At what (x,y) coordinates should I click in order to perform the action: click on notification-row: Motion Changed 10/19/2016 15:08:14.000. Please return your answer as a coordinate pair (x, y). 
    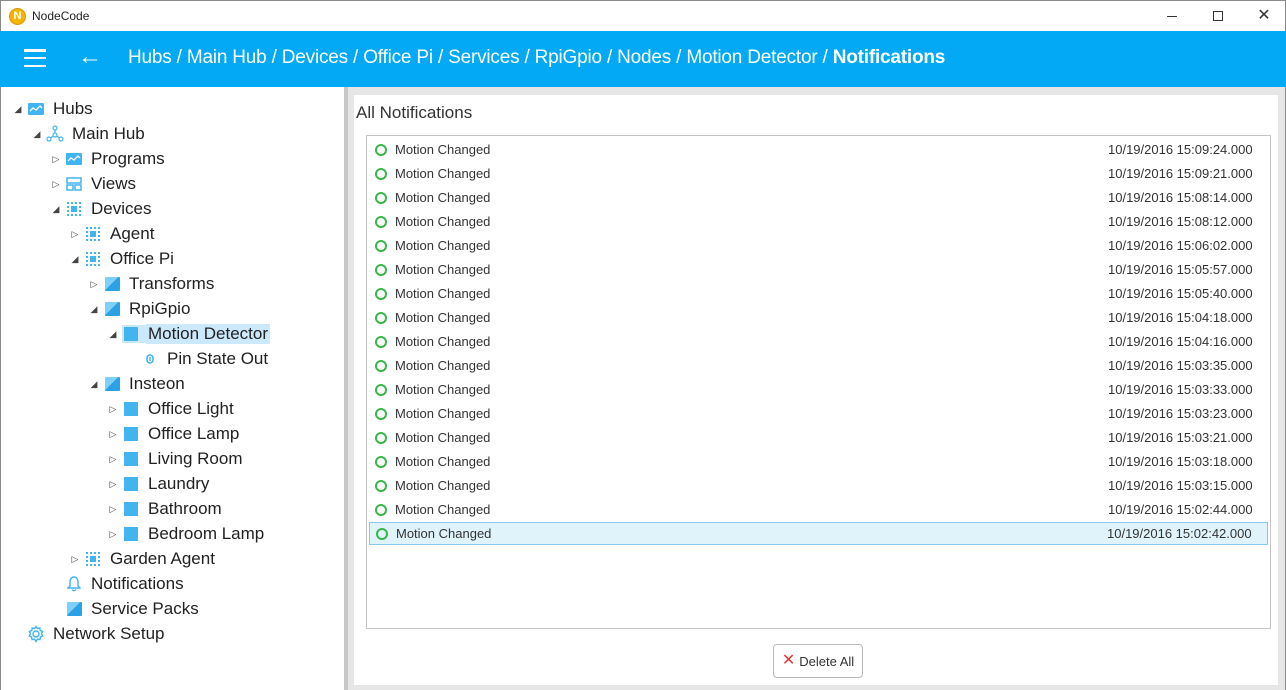
    Looking at the image, I should click on (818, 197).